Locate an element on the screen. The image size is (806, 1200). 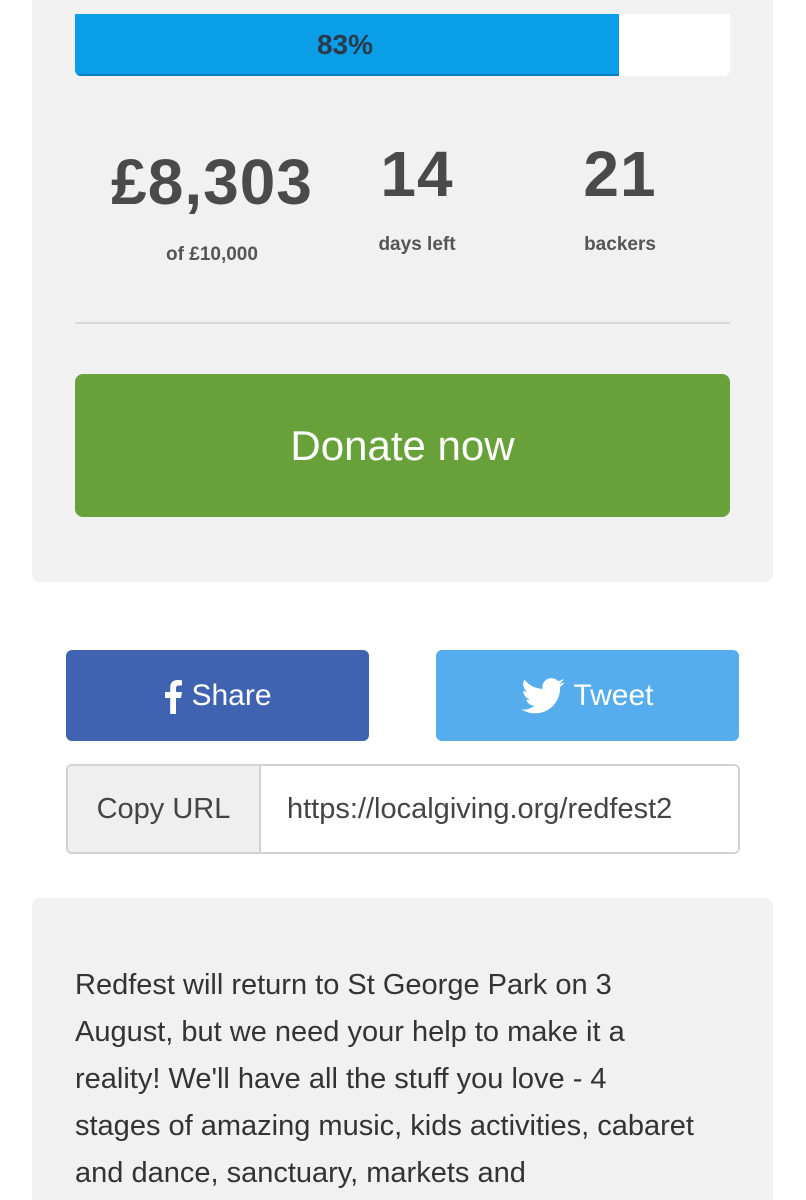
twitter-tweet-label: Tweet is located at coordinates (613, 695).